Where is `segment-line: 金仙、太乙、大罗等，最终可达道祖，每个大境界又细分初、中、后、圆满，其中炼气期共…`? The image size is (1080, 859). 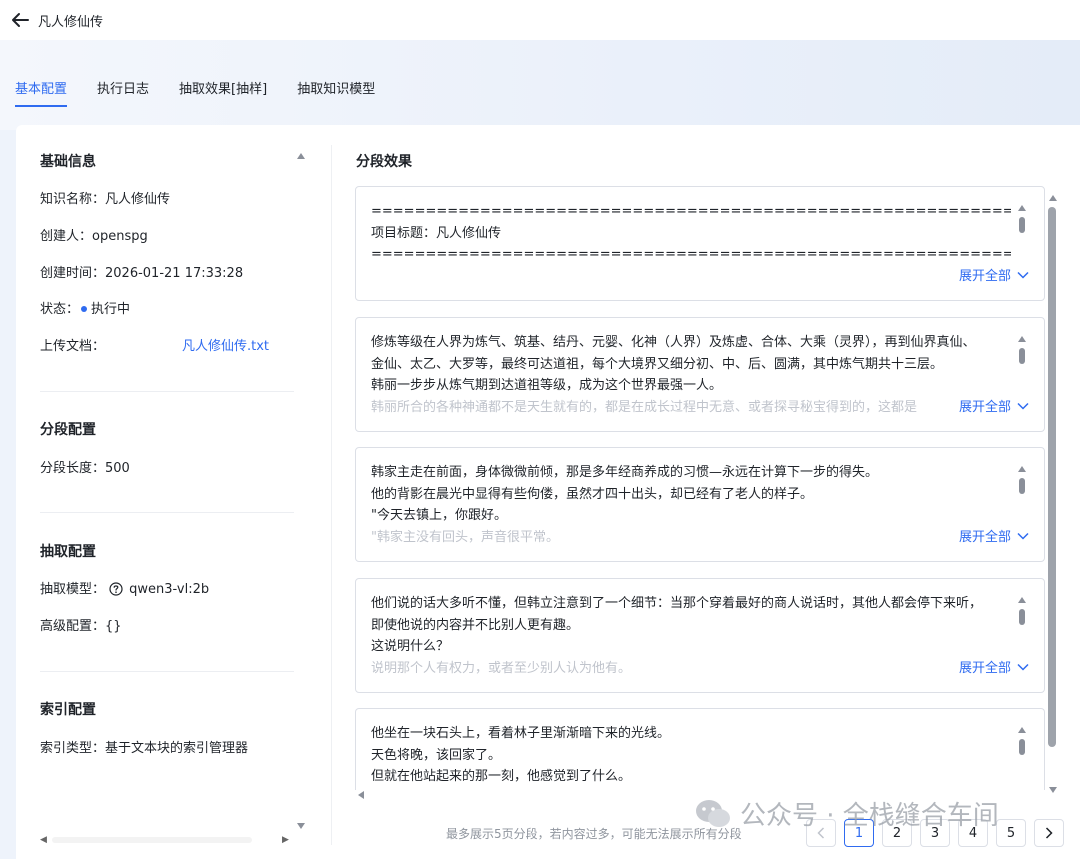
segment-line: 金仙、太乙、大罗等，最终可达道祖，每个大境界又细分初、中、后、圆满，其中炼气期共… is located at coordinates (657, 364).